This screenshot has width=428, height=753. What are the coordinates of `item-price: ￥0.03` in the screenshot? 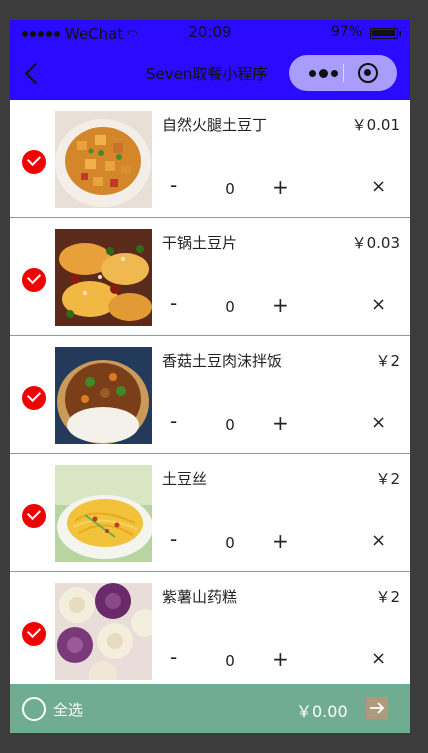 It's located at (375, 243).